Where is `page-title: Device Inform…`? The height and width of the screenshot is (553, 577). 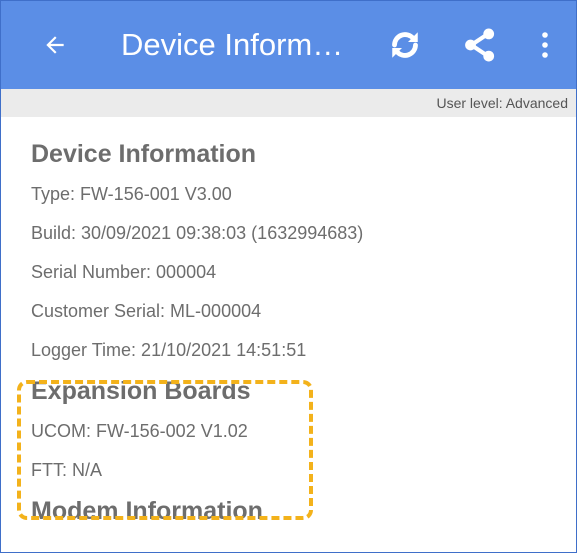 page-title: Device Inform… is located at coordinates (232, 44).